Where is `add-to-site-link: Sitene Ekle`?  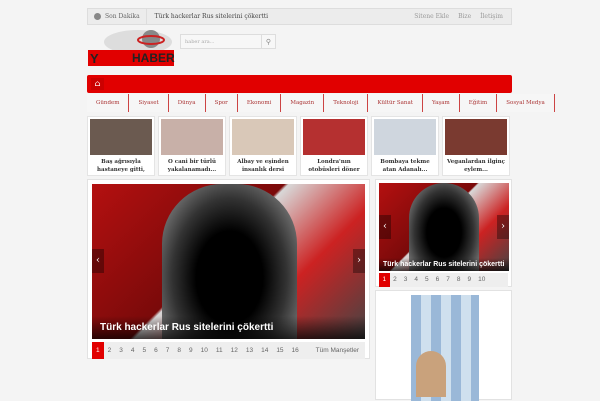 add-to-site-link: Sitene Ekle is located at coordinates (431, 16).